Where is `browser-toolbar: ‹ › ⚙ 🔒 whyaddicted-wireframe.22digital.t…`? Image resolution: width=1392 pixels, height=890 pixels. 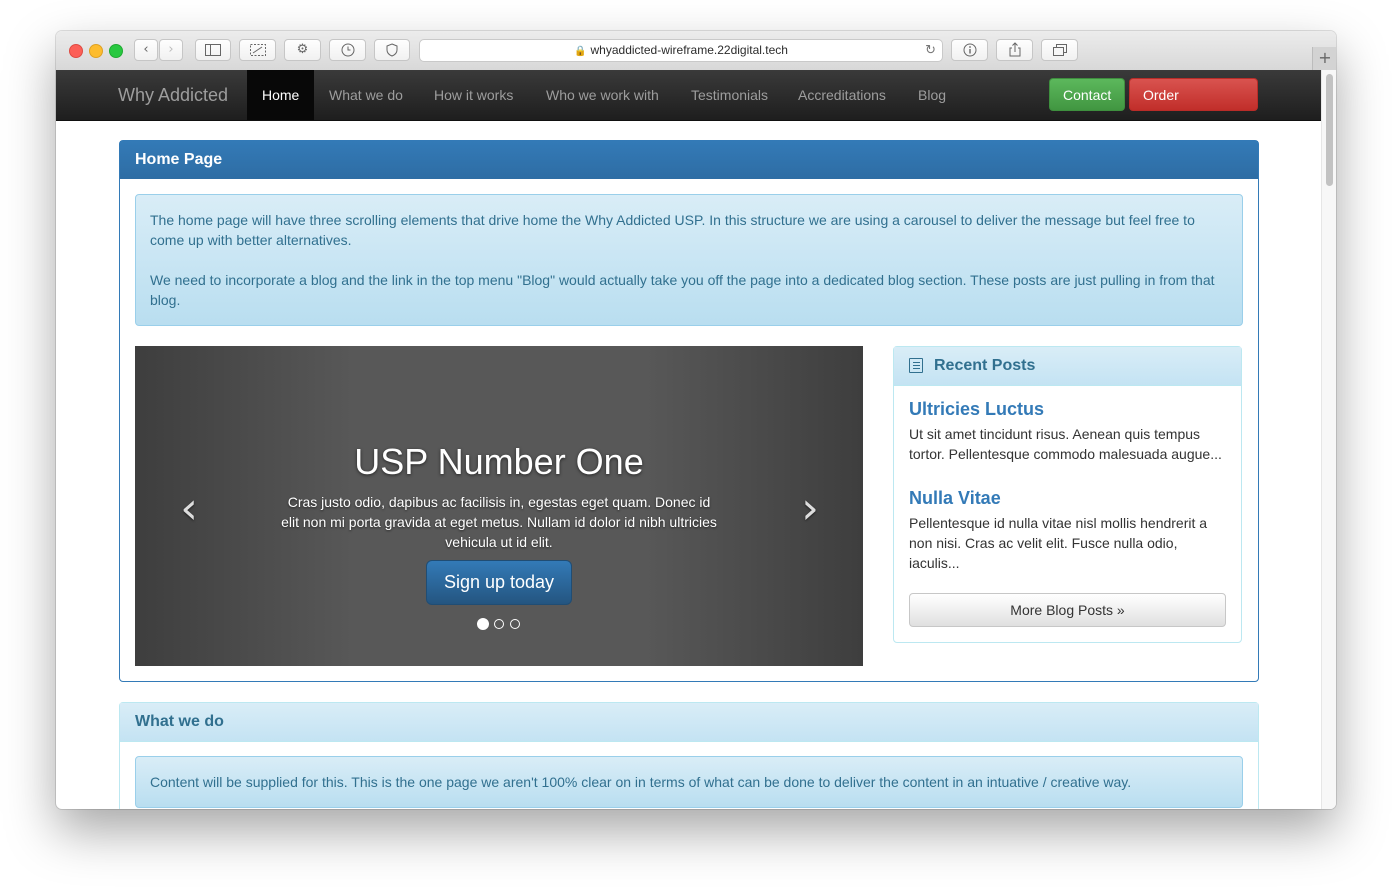 browser-toolbar: ‹ › ⚙ 🔒 whyaddicted-wireframe.22digital.t… is located at coordinates (696, 51).